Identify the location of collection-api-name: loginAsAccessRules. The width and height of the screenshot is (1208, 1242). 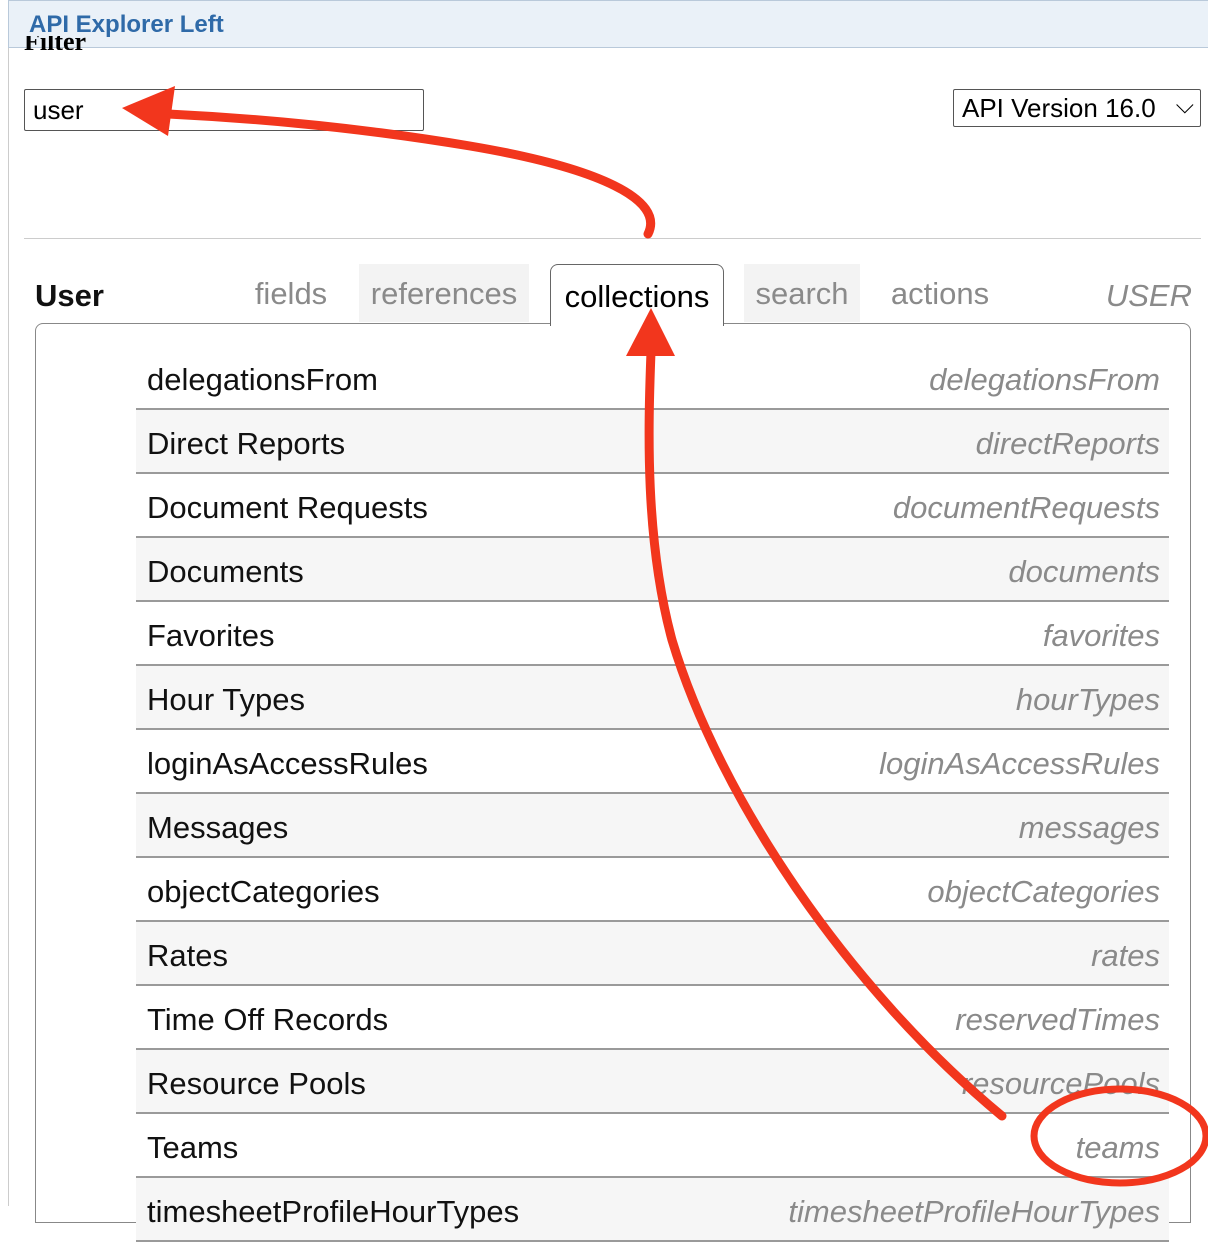
(1019, 763).